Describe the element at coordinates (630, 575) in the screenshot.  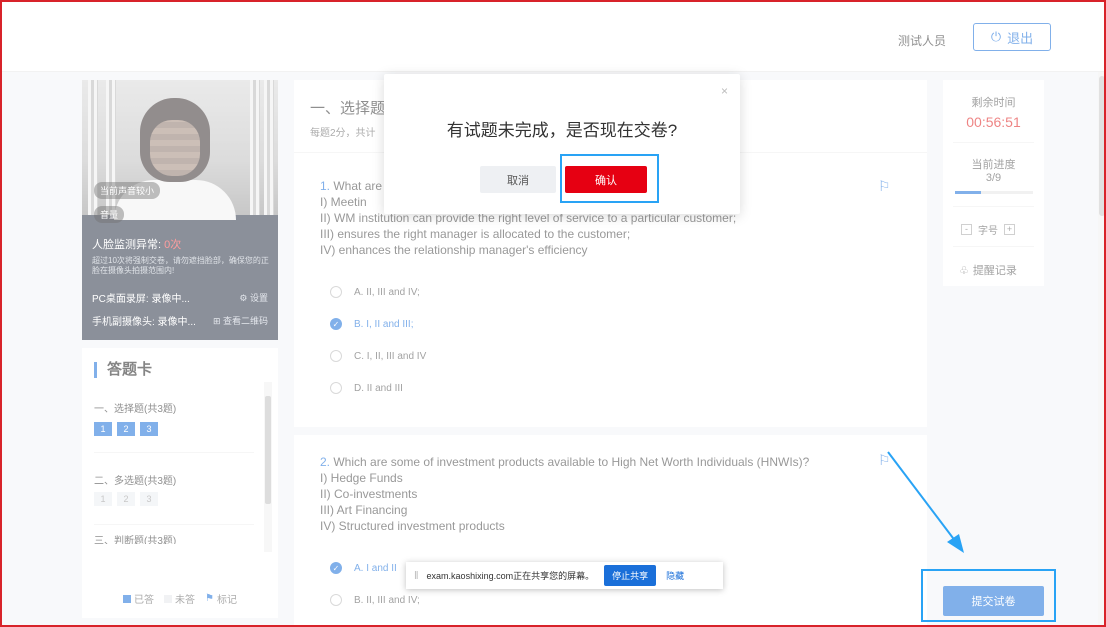
I see `stop-sharing-button: 停止共享` at that location.